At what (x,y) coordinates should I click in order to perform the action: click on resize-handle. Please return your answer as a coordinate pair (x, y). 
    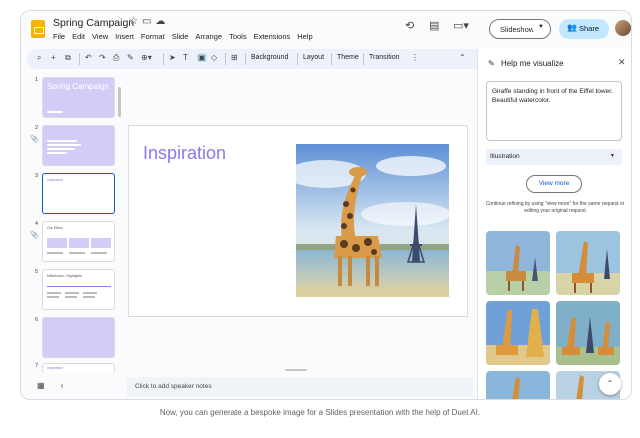
    Looking at the image, I should click on (296, 370).